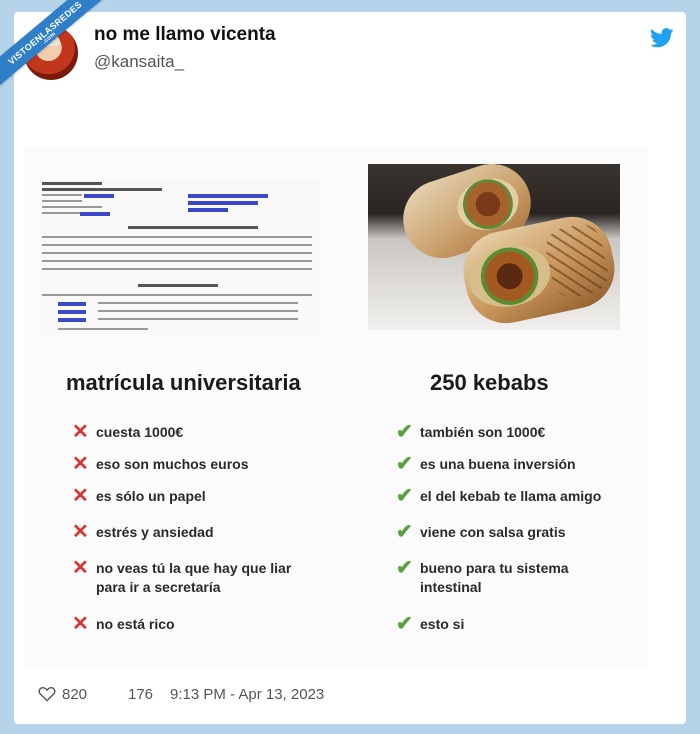 The height and width of the screenshot is (734, 700). What do you see at coordinates (47, 694) in the screenshot?
I see `heart-icon` at bounding box center [47, 694].